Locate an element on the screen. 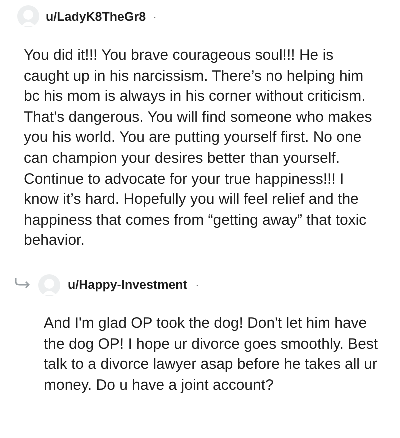 The width and height of the screenshot is (400, 438). username-link: u/LadyK8TheGr8 is located at coordinates (96, 17).